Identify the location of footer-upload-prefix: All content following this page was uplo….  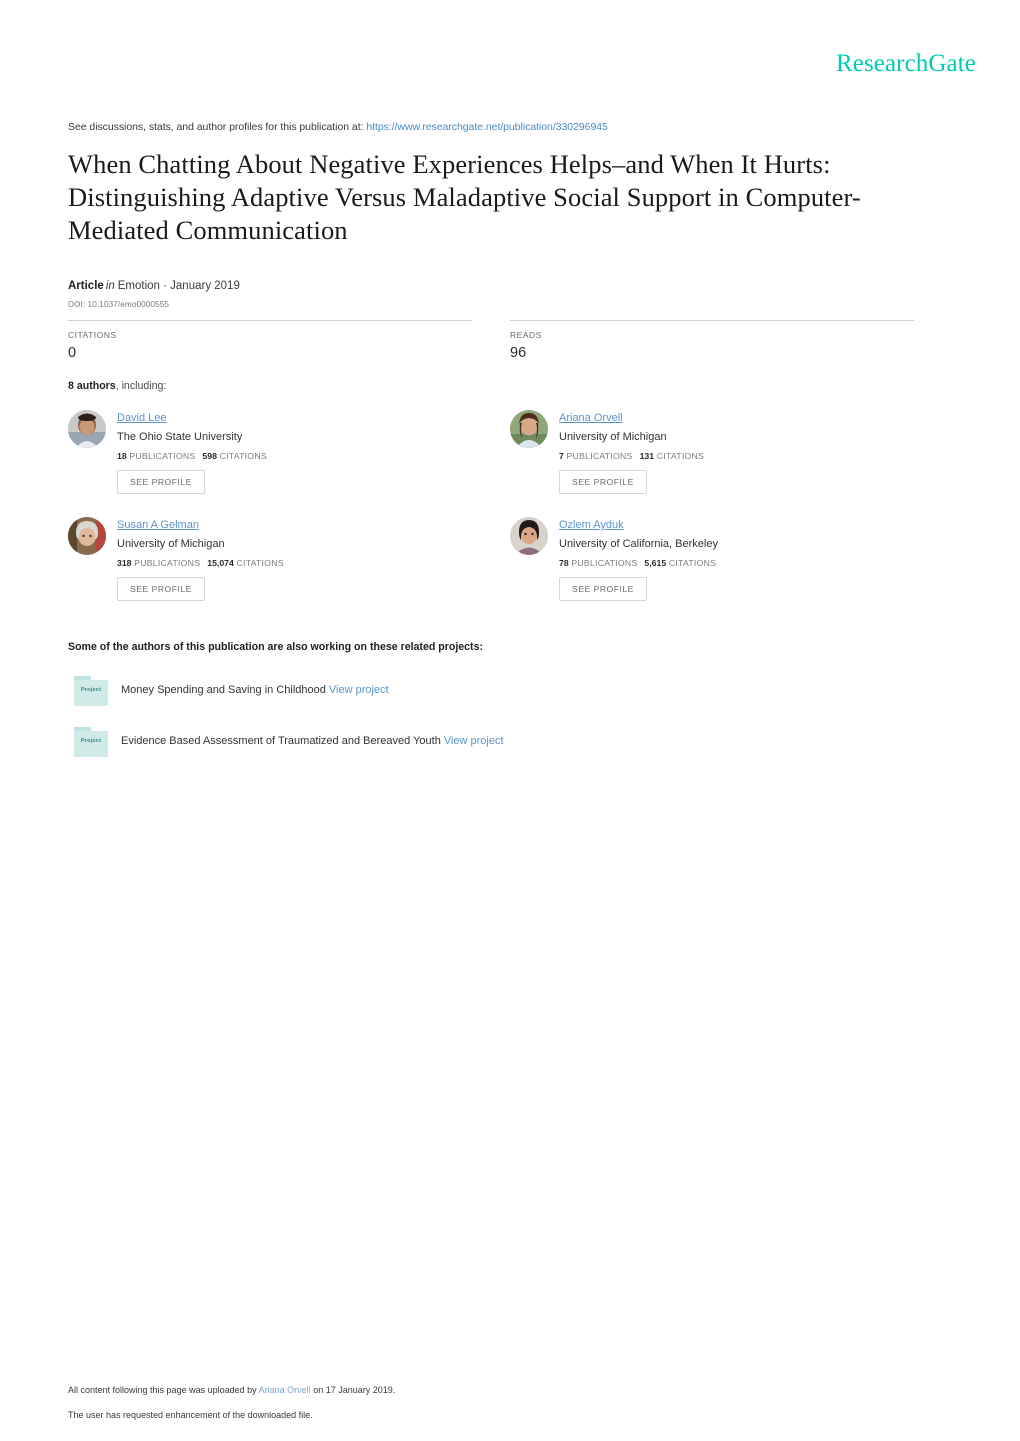
(162, 1390).